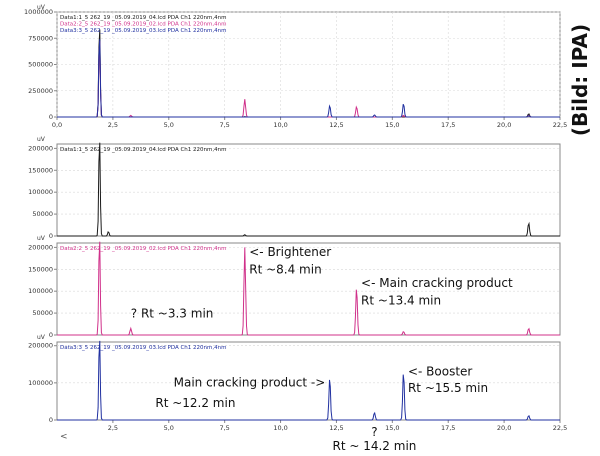 This screenshot has height=456, width=600. What do you see at coordinates (57, 125) in the screenshot?
I see `x-tick-label: 0,0` at bounding box center [57, 125].